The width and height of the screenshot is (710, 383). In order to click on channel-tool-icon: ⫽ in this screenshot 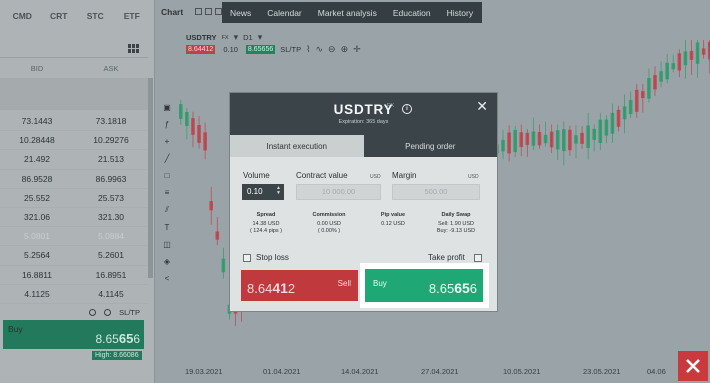, I will do `click(167, 210)`.